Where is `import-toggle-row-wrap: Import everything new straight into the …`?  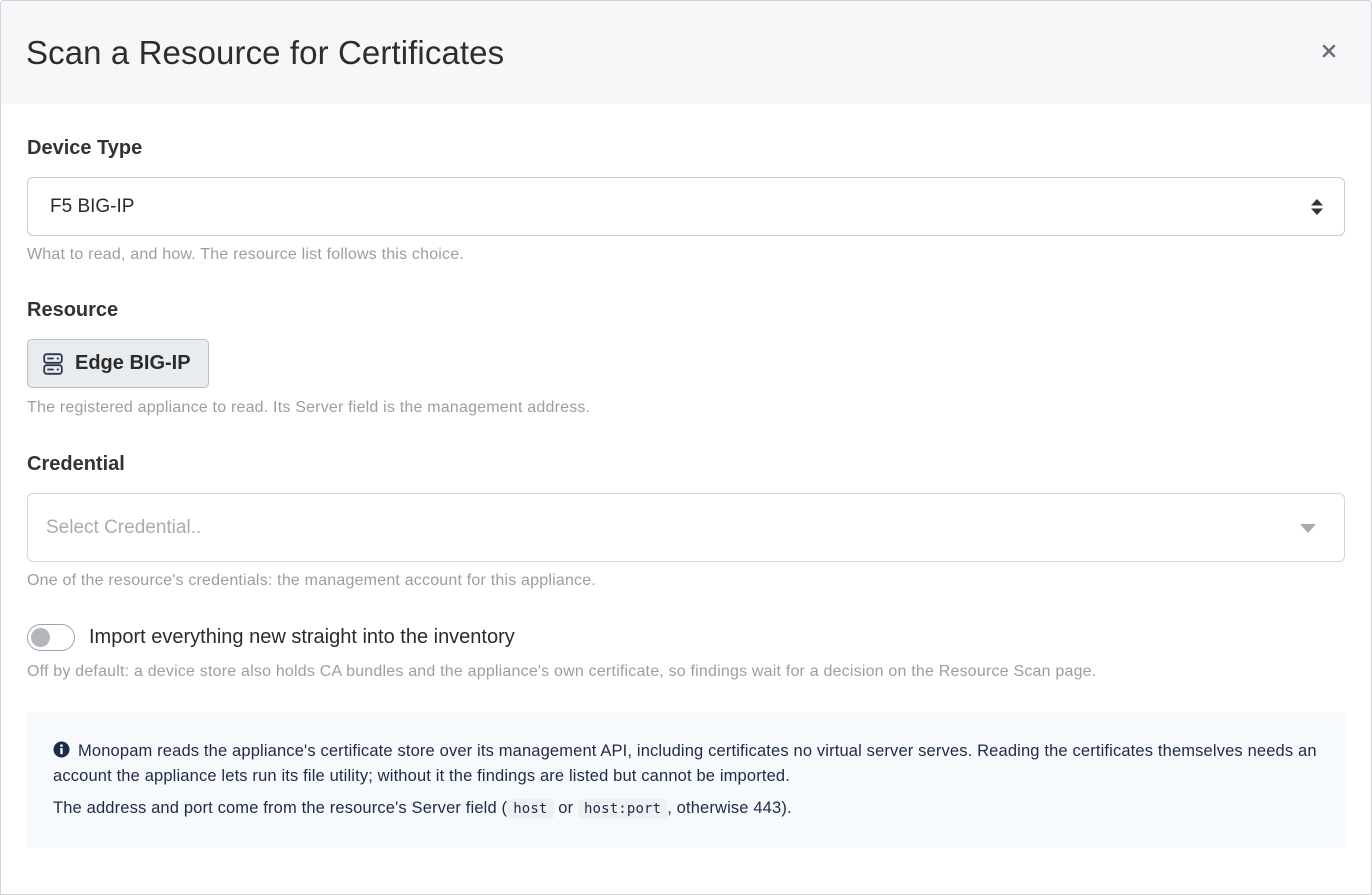 import-toggle-row-wrap: Import everything new straight into the … is located at coordinates (686, 637).